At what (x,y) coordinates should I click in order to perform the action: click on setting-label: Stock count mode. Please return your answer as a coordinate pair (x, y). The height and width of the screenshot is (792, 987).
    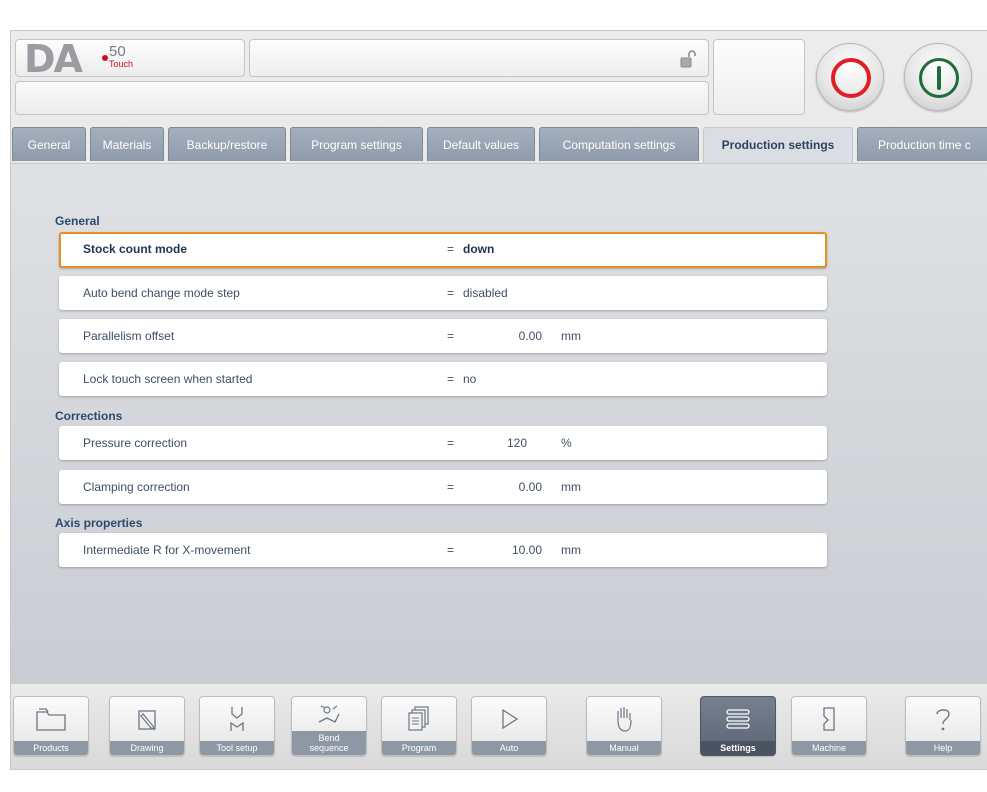
    Looking at the image, I should click on (135, 249).